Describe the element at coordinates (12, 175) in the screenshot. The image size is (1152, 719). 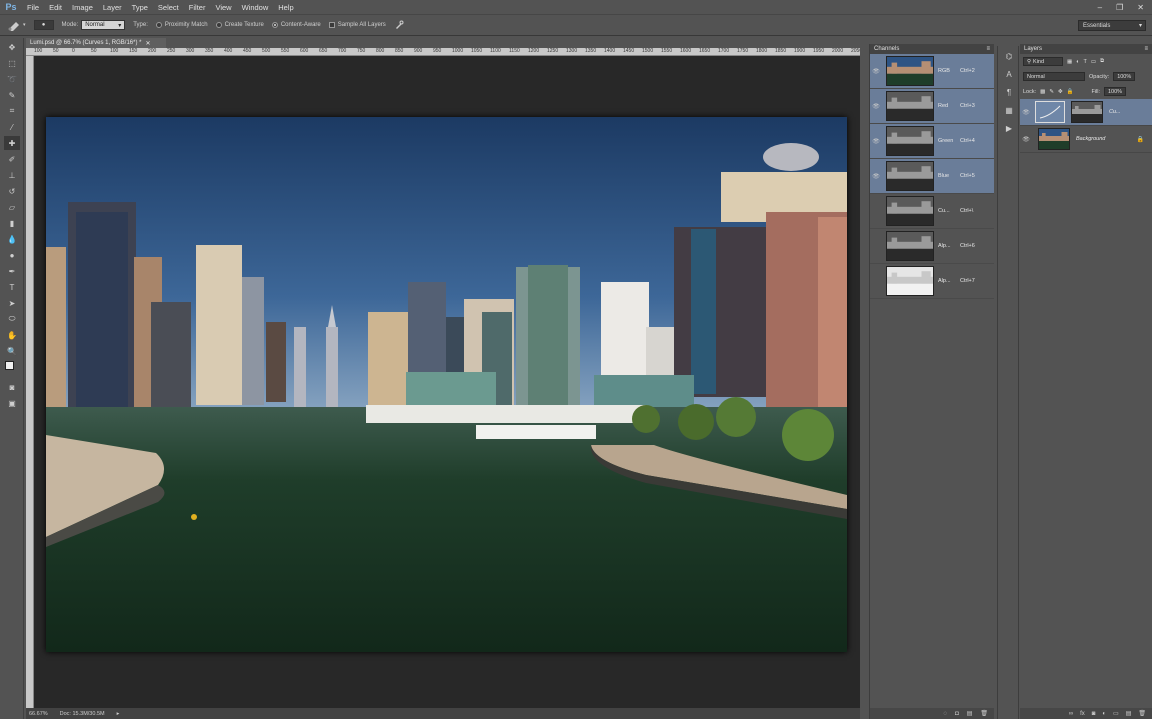
I see `clone-stamp-tool: ⊥` at that location.